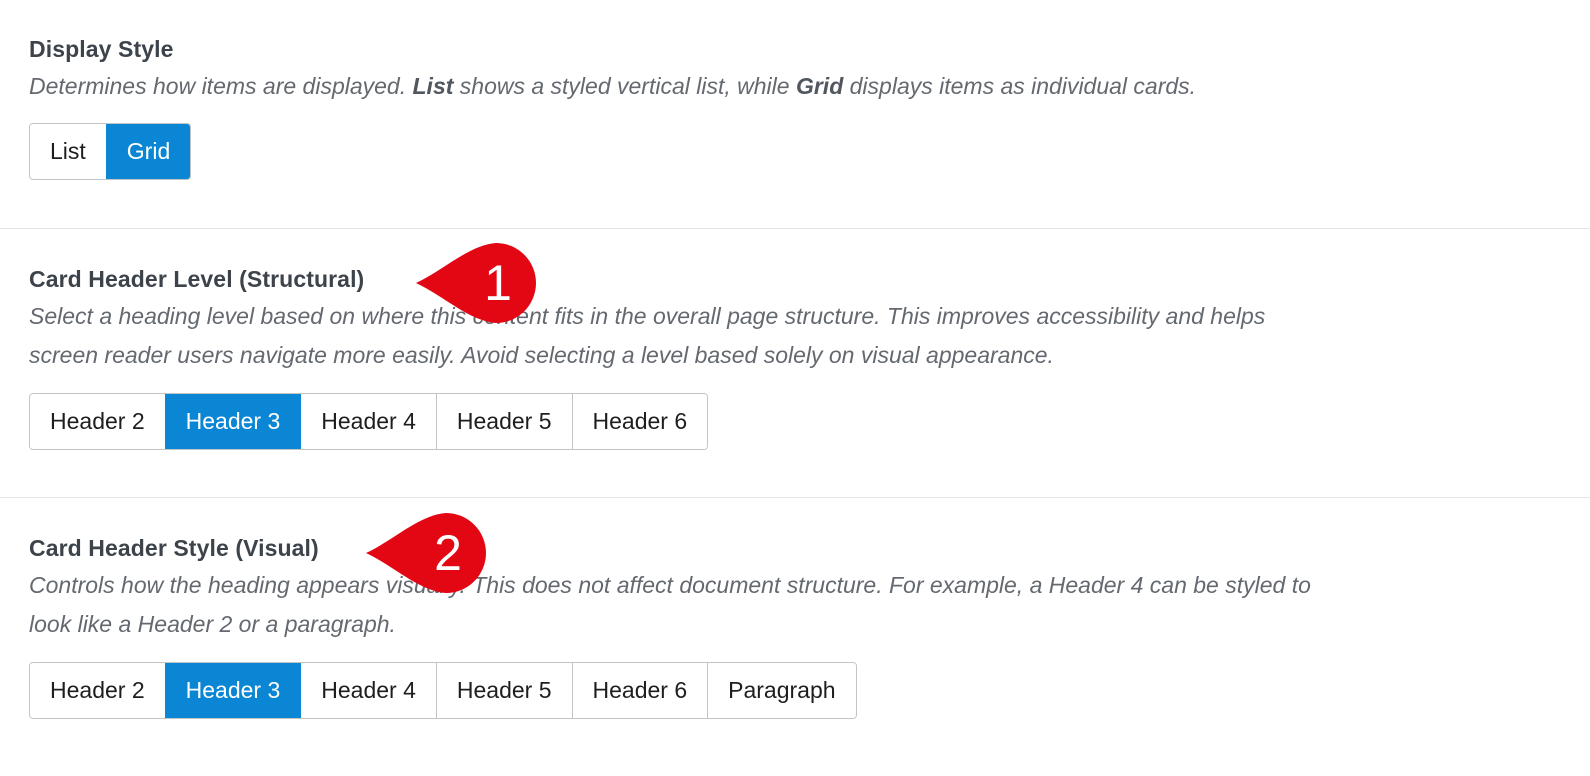 The width and height of the screenshot is (1590, 776). What do you see at coordinates (639, 690) in the screenshot?
I see `header-style-option-h6: Header 6` at bounding box center [639, 690].